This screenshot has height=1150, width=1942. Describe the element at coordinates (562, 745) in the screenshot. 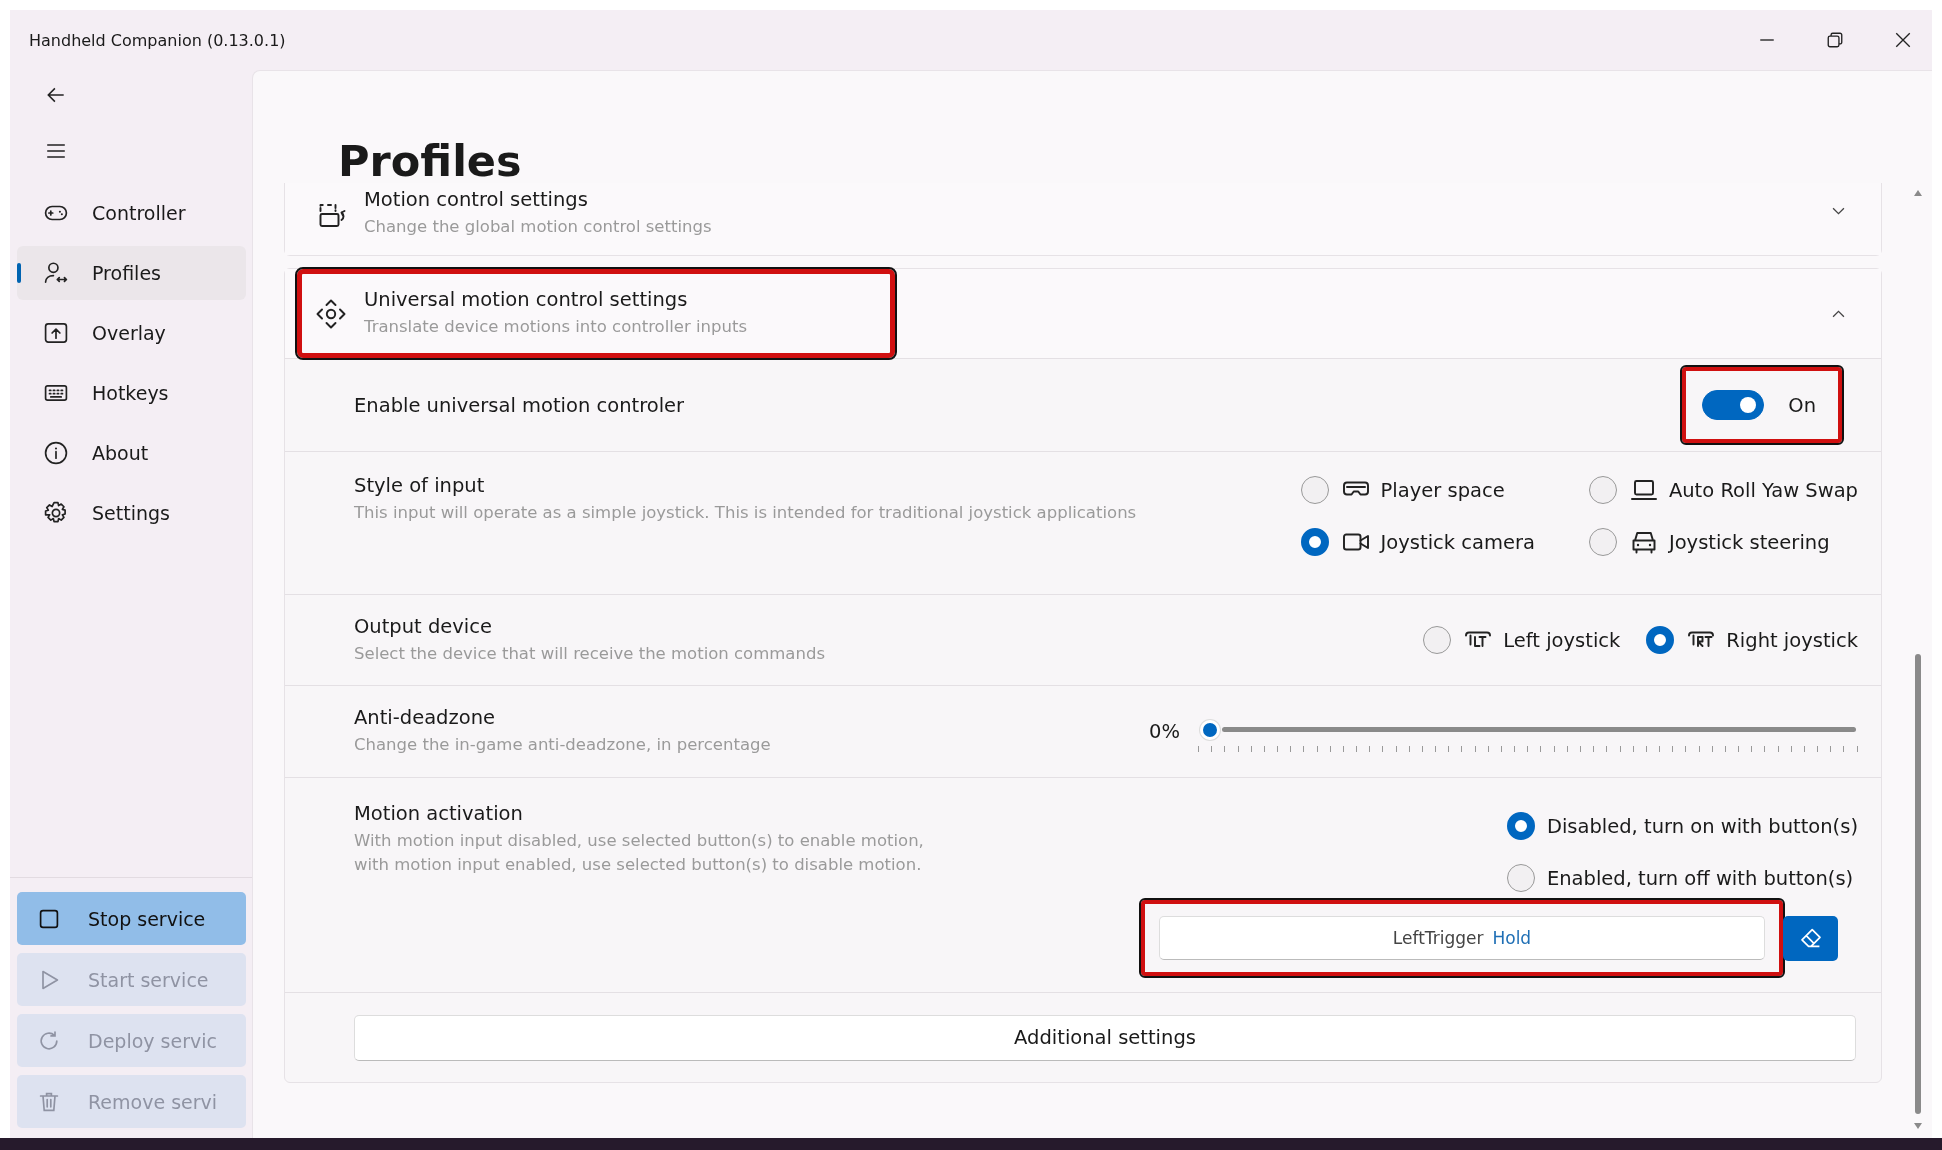

I see `setting-description: Change the in-game anti-deadzone, in percentage` at that location.